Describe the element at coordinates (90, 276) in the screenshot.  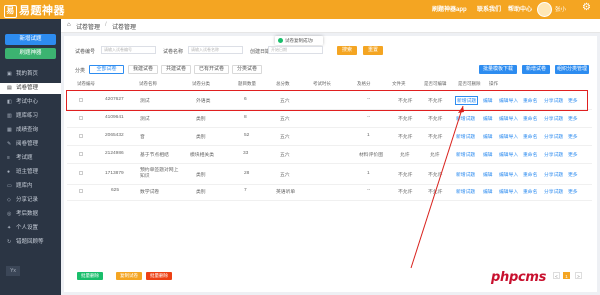
I see `batch-delete-button: 批量删除` at that location.